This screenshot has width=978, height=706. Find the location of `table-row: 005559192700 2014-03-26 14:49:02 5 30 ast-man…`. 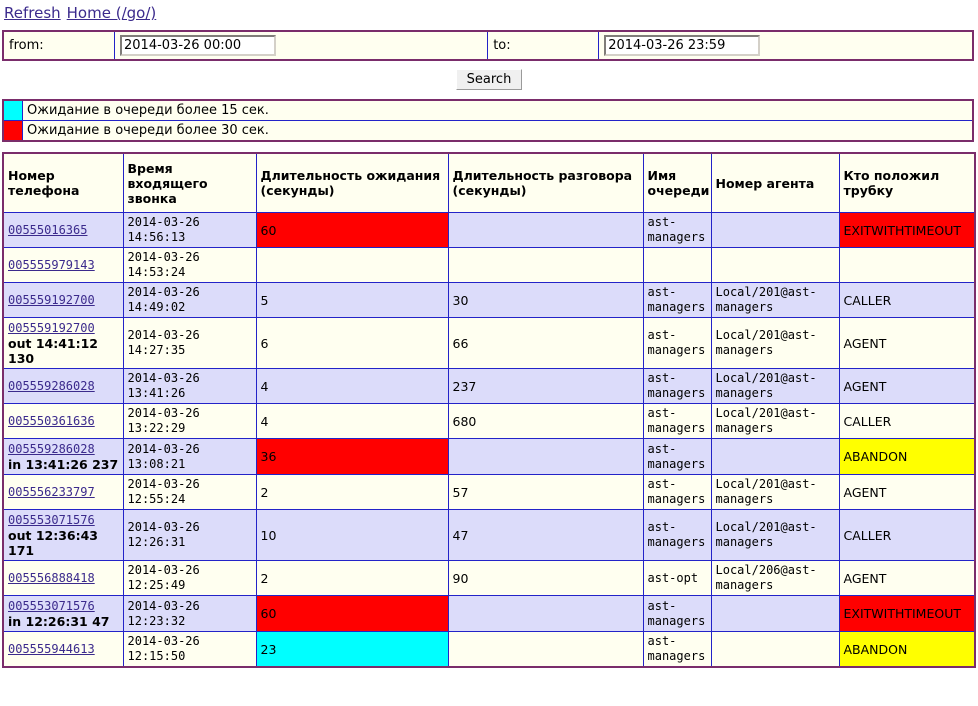

table-row: 005559192700 2014-03-26 14:49:02 5 30 ast-man… is located at coordinates (489, 300).